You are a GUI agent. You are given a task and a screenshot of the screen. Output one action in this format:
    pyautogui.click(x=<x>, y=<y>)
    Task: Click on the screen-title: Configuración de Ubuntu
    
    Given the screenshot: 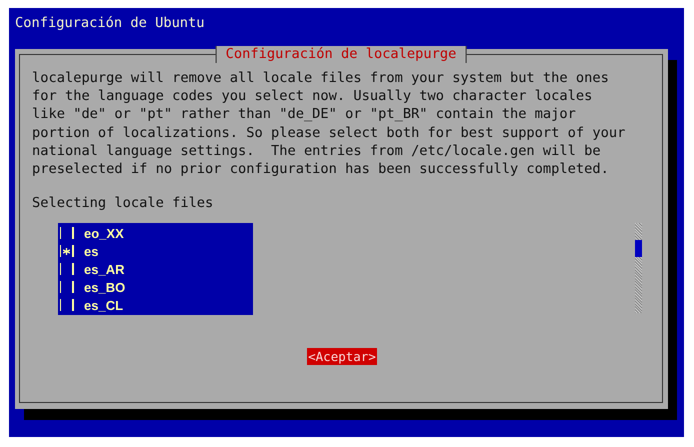 What is the action you would take?
    pyautogui.click(x=110, y=23)
    